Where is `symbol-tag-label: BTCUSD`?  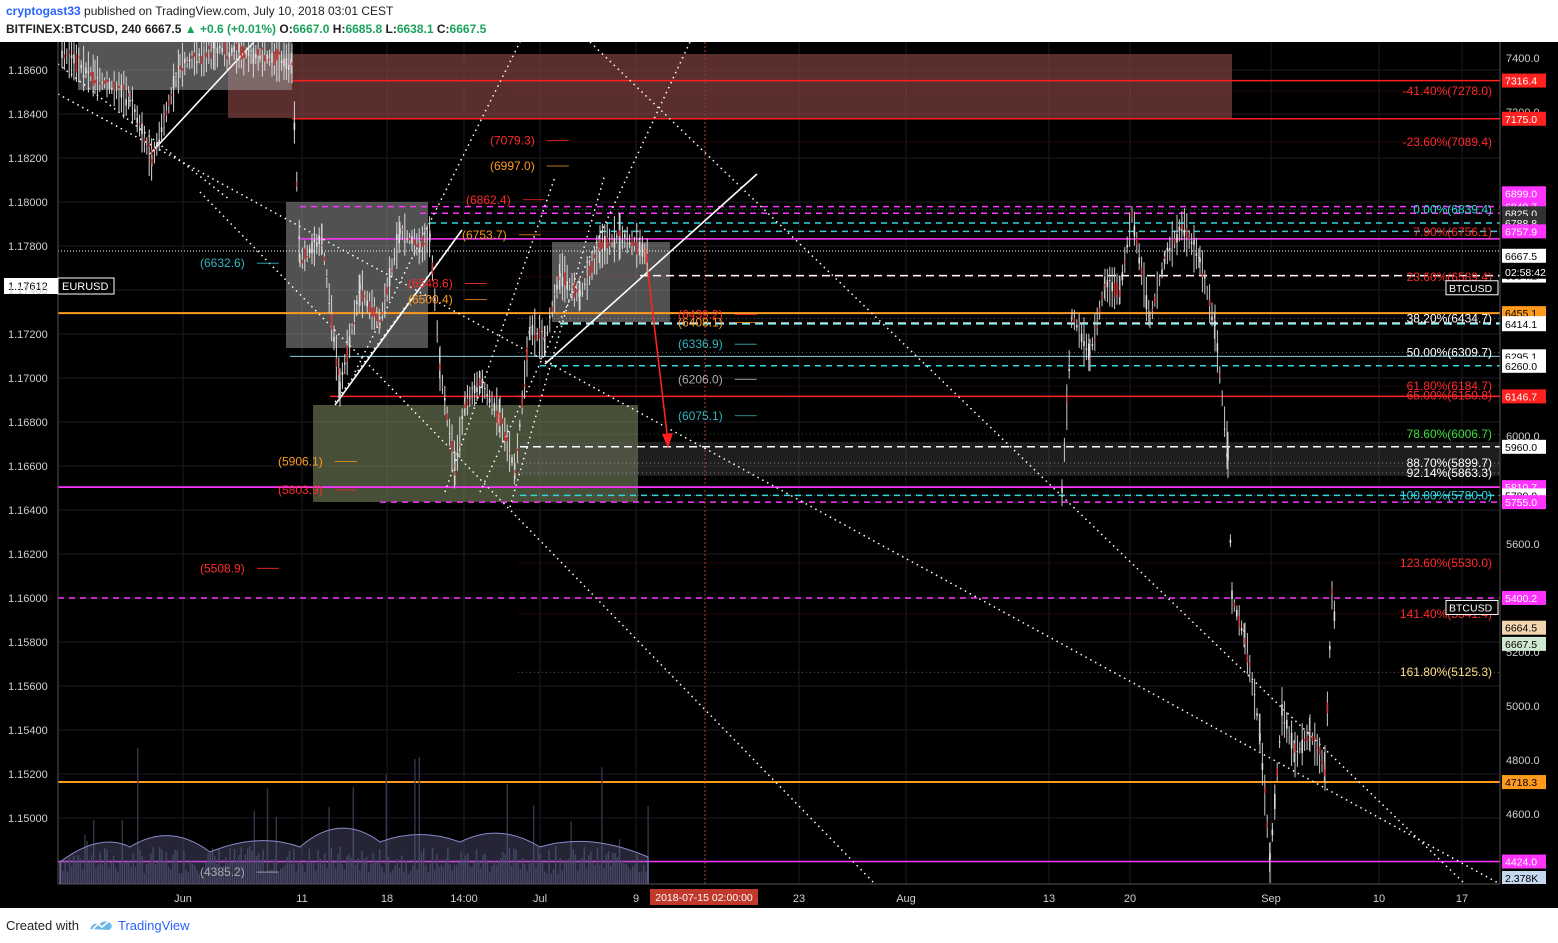
symbol-tag-label: BTCUSD is located at coordinates (1471, 289).